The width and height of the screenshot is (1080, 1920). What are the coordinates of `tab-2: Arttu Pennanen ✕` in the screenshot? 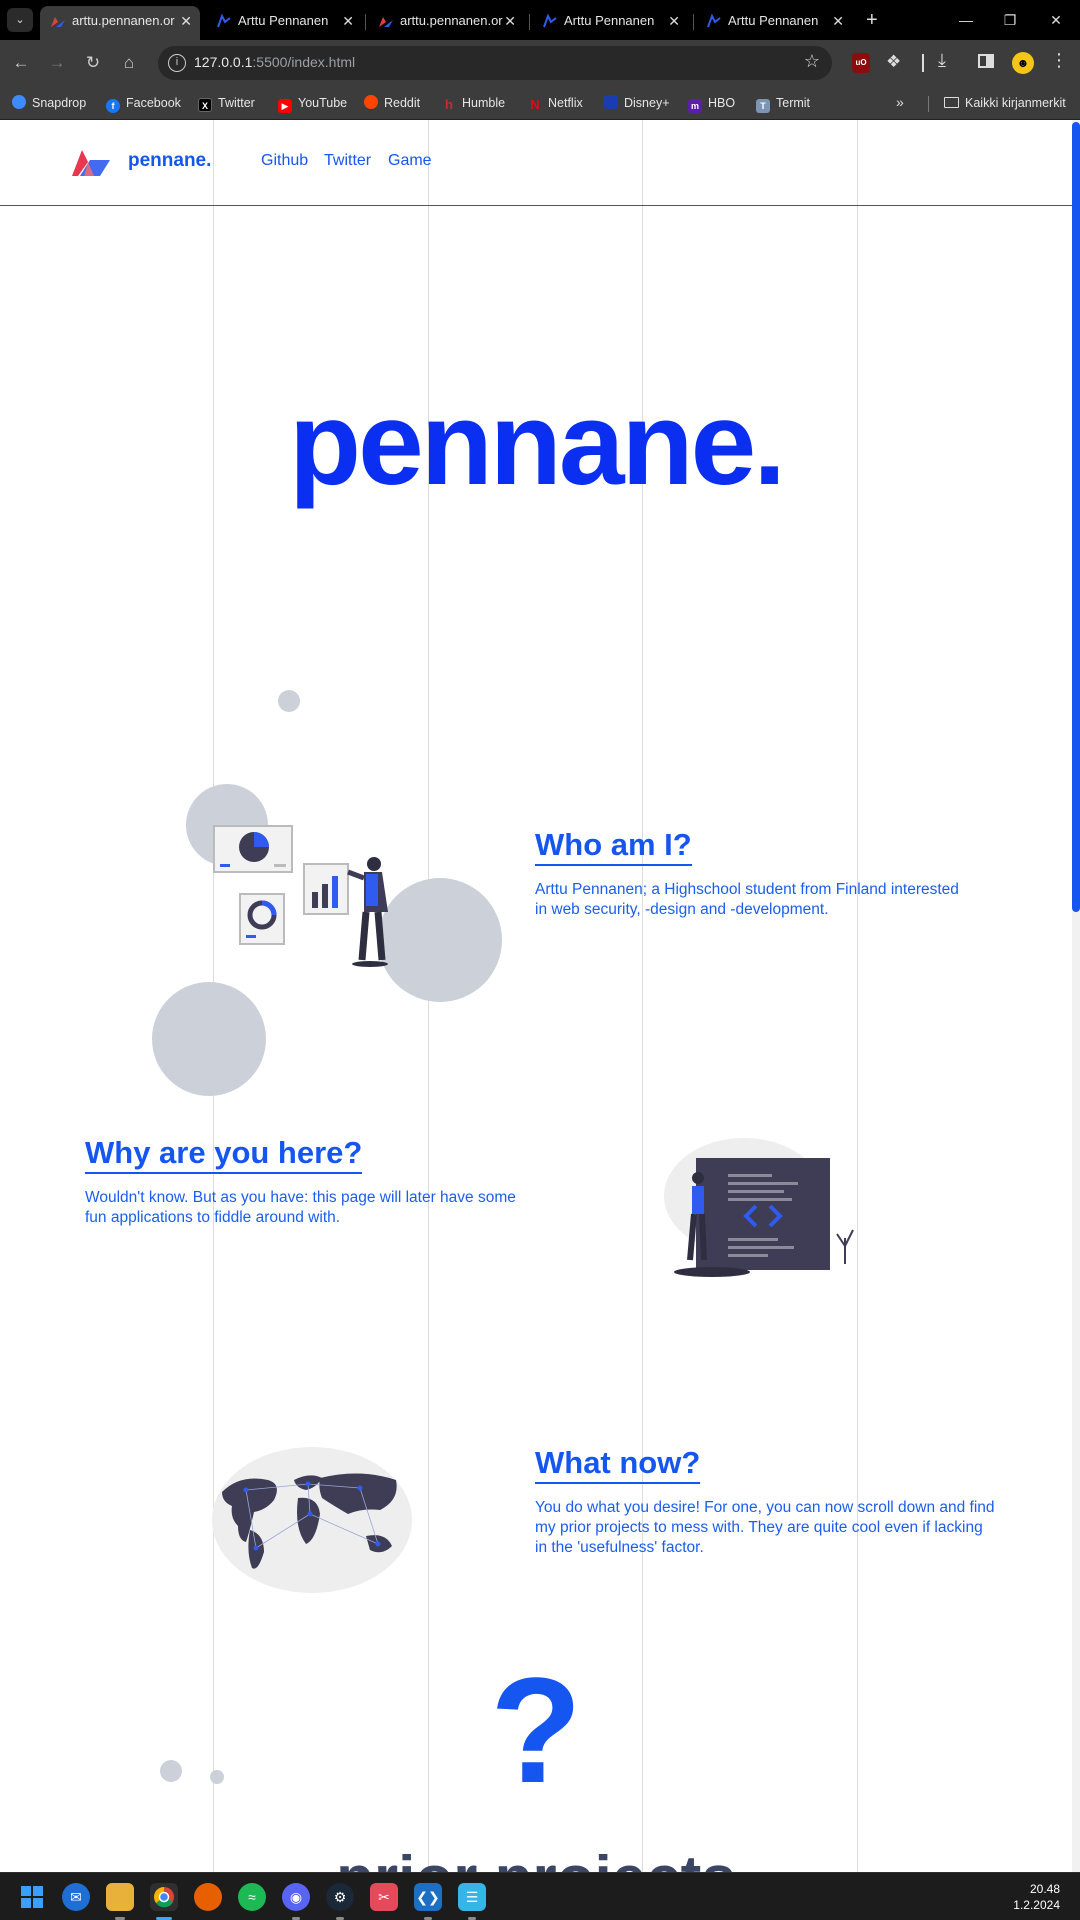 It's located at (284, 23).